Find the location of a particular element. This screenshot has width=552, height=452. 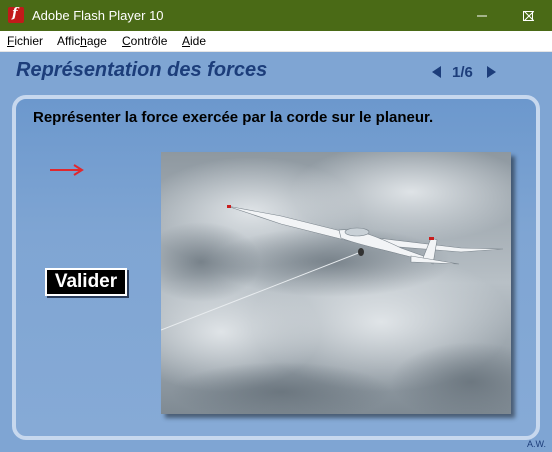

window-title: Adobe Flash Player 10 is located at coordinates (98, 15).